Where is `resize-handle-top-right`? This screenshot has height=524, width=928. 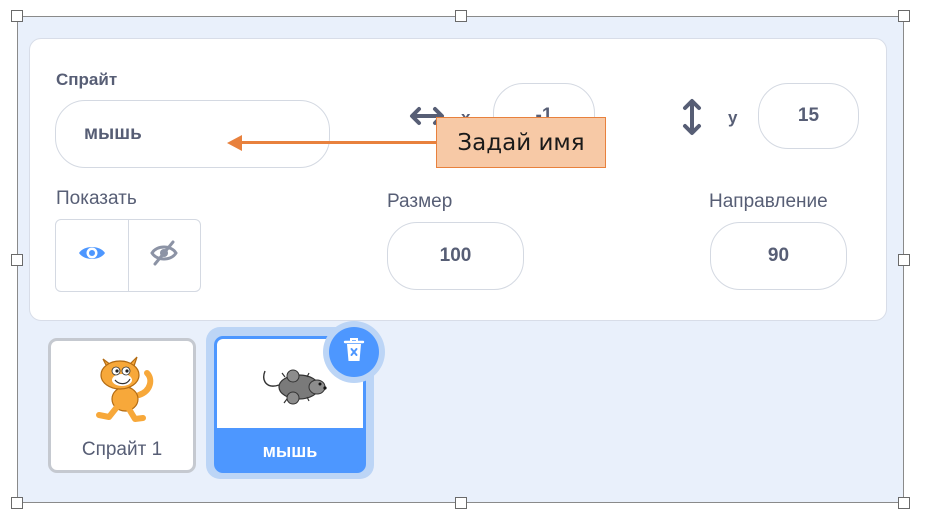 resize-handle-top-right is located at coordinates (904, 16).